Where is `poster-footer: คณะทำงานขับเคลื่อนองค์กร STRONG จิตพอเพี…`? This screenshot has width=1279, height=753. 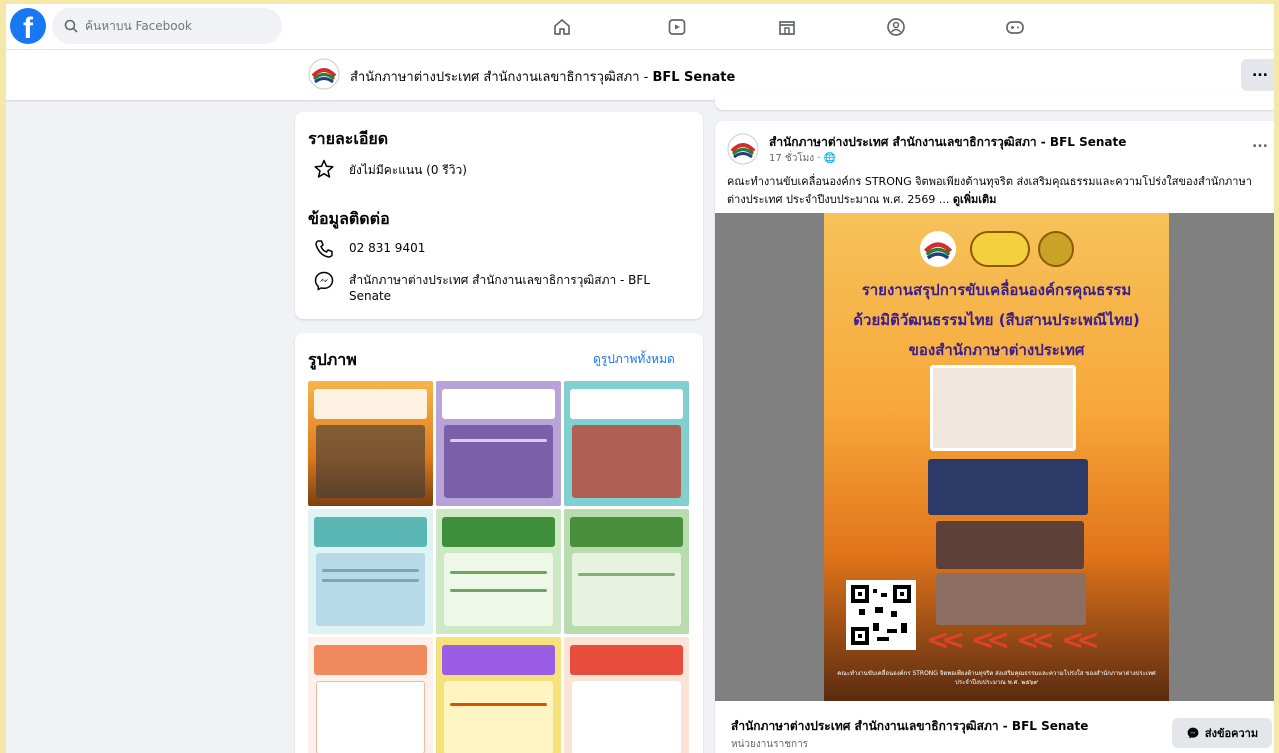
poster-footer: คณะทำงานขับเคลื่อนองค์กร STRONG จิตพอเพี… is located at coordinates (996, 678).